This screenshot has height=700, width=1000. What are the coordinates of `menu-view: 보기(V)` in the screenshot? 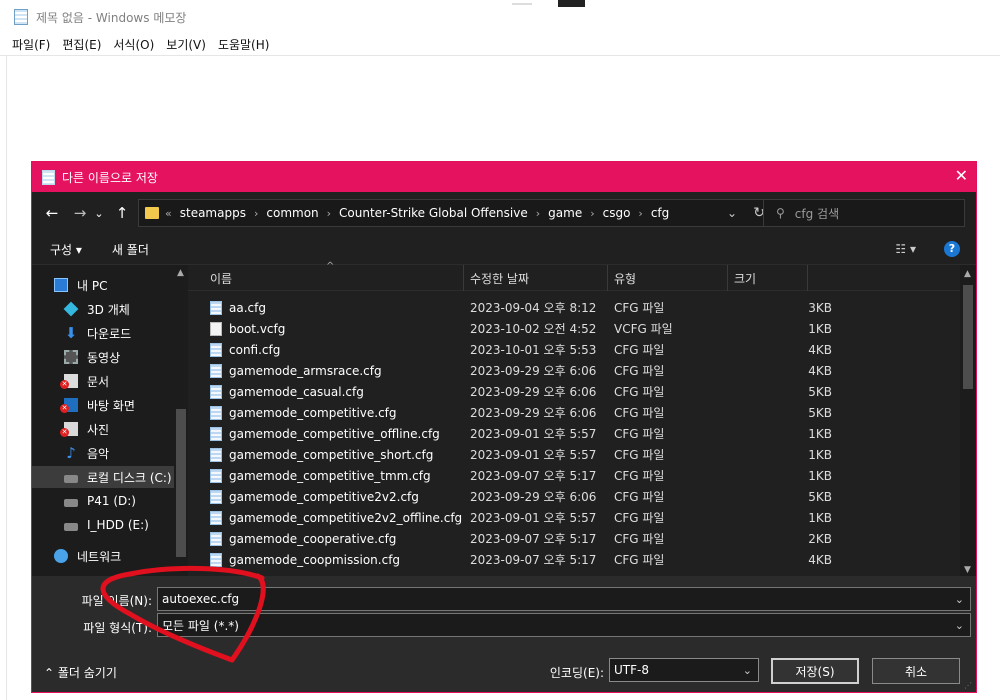 It's located at (186, 44).